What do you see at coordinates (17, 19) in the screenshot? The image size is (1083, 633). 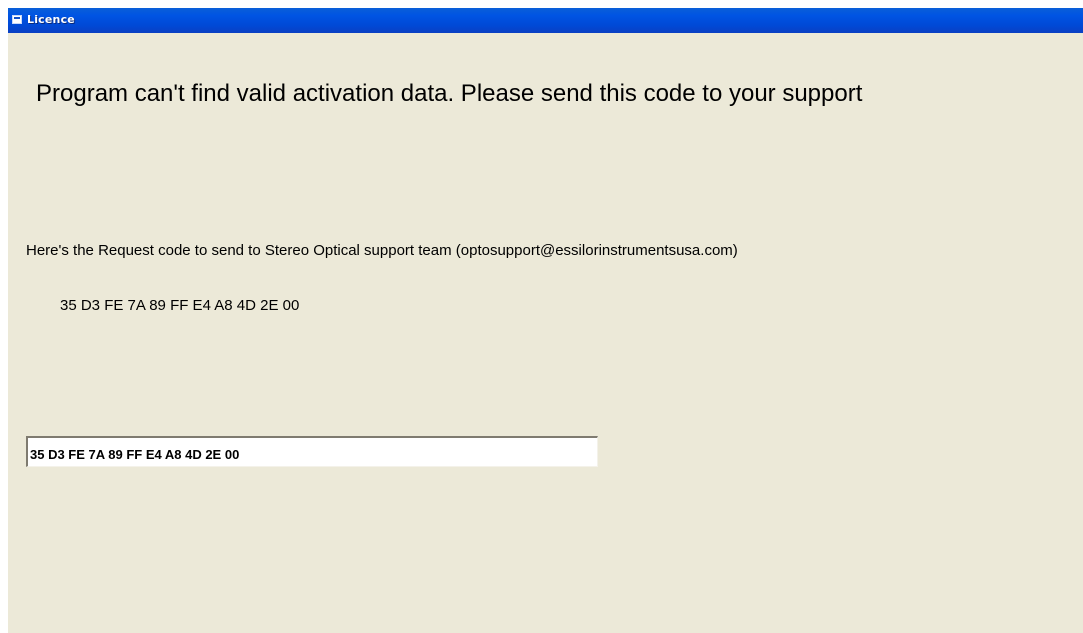 I see `window-app-icon` at bounding box center [17, 19].